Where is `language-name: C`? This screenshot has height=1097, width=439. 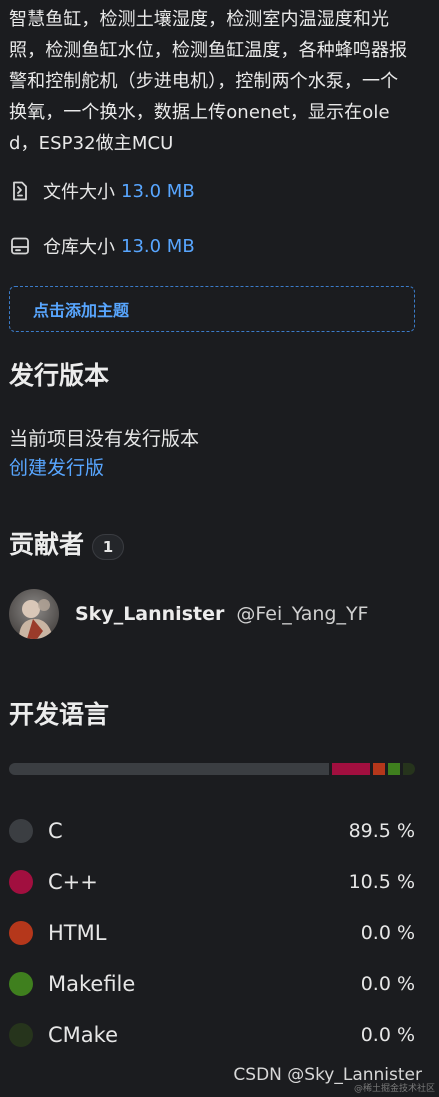
language-name: C is located at coordinates (55, 830).